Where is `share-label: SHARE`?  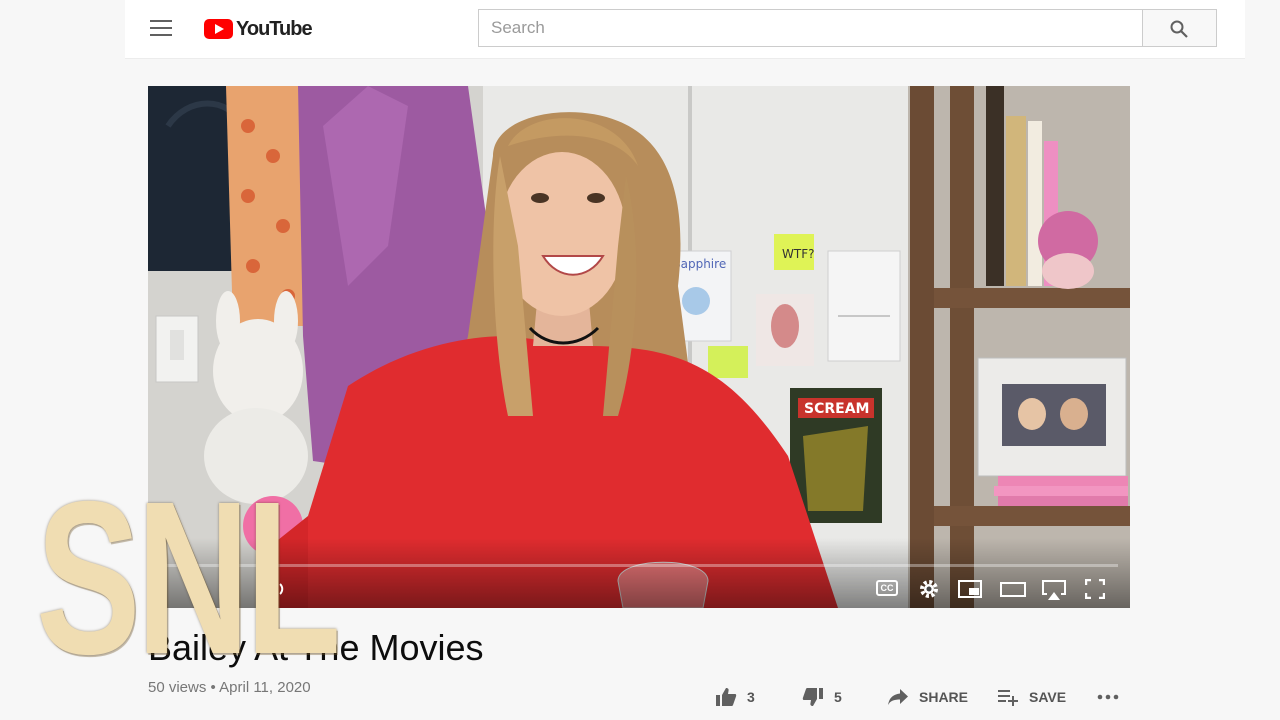 share-label: SHARE is located at coordinates (944, 697).